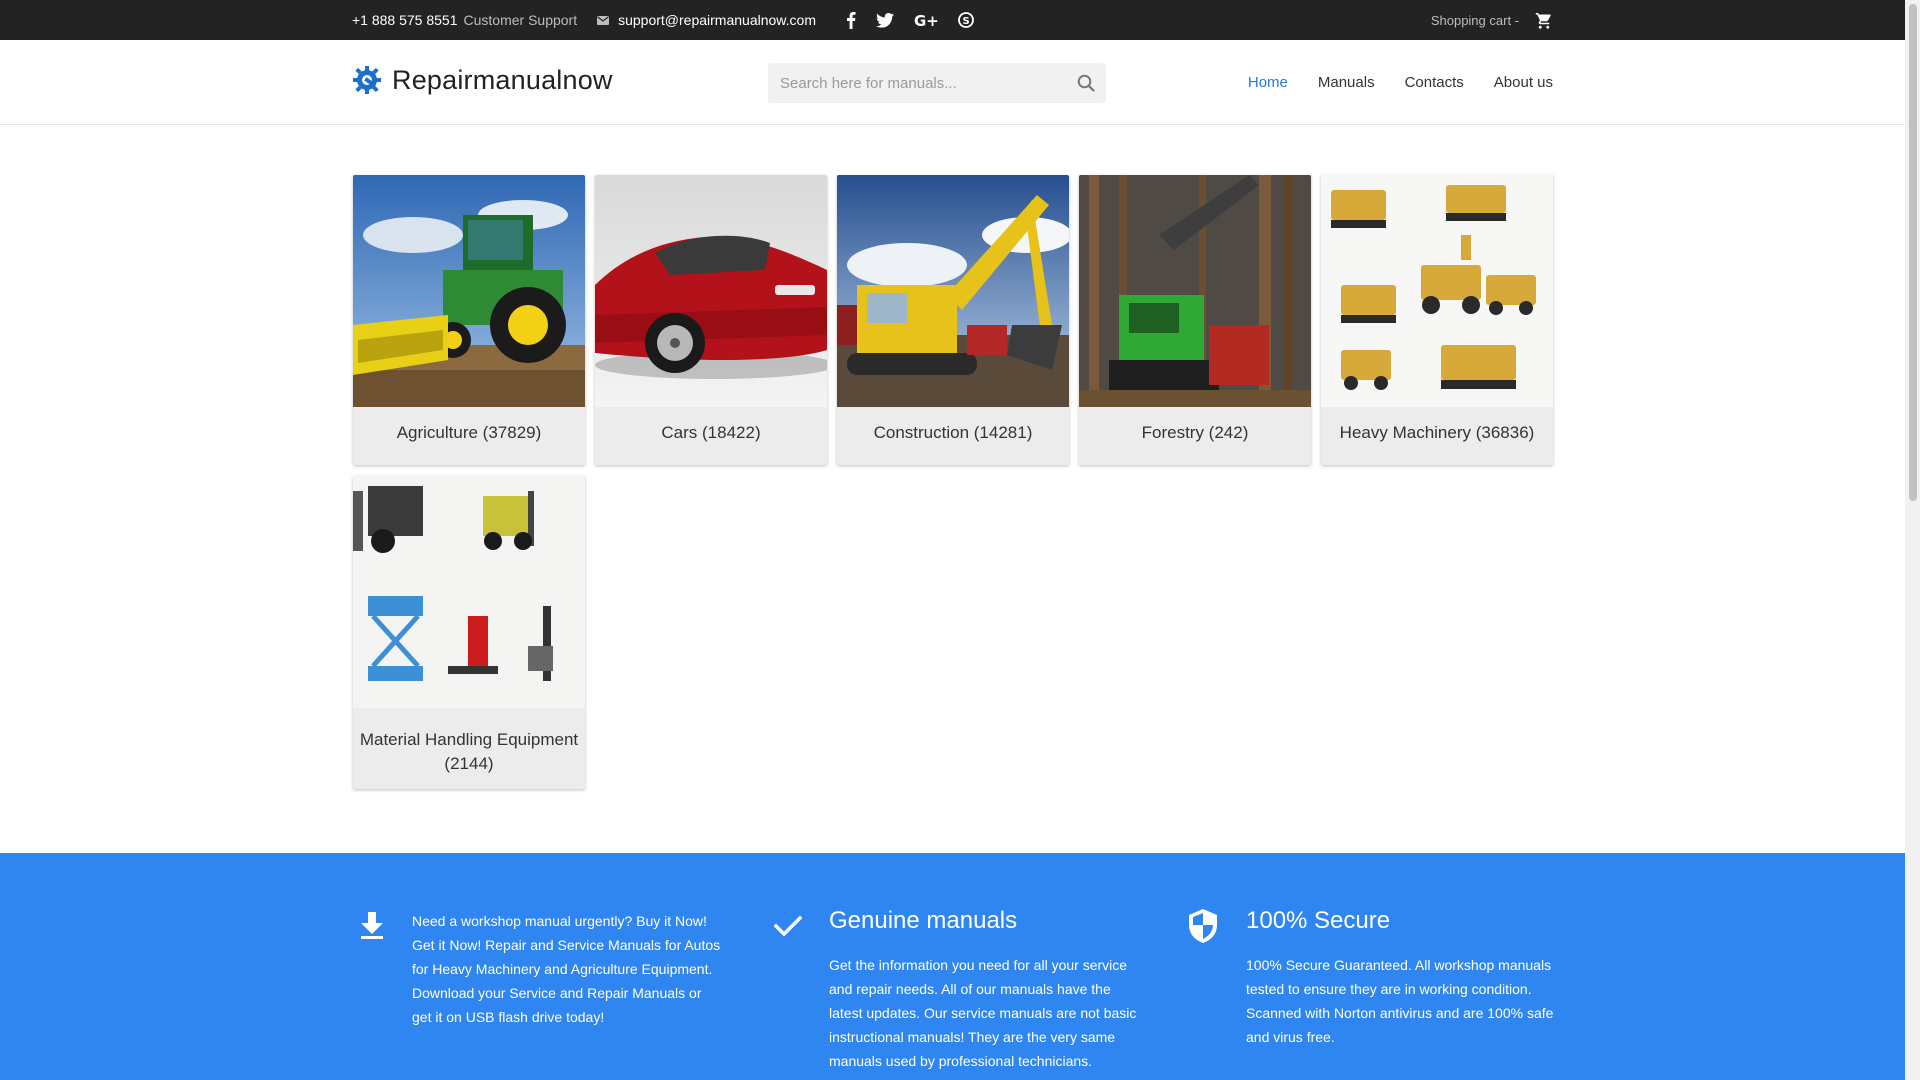 The width and height of the screenshot is (1920, 1080). I want to click on shield-icon, so click(1203, 928).